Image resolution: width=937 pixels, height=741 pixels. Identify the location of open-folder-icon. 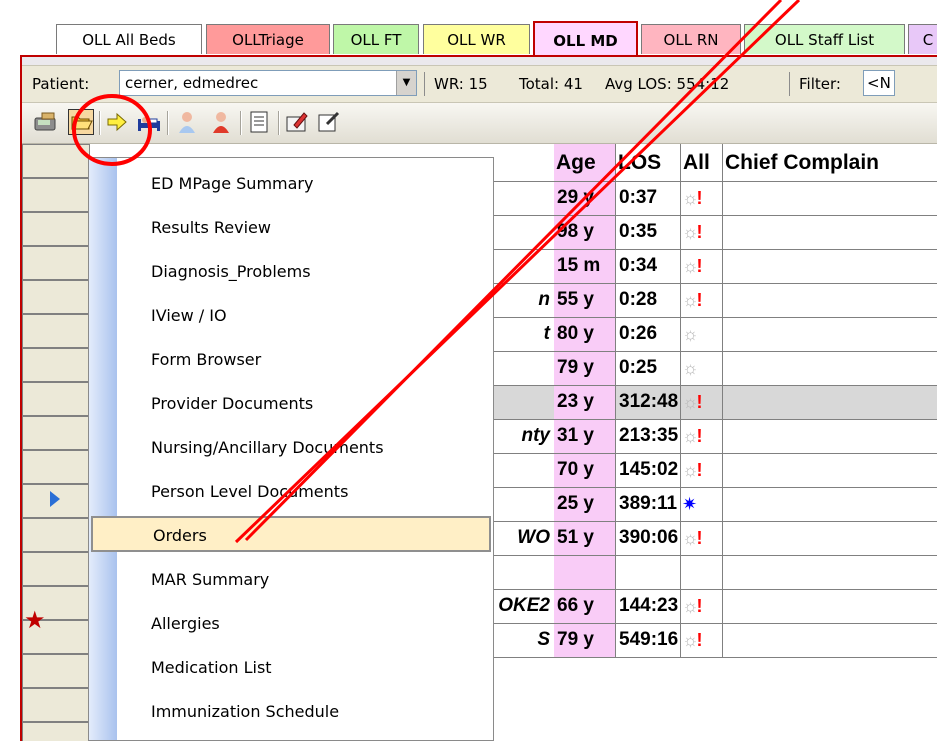
(81, 122).